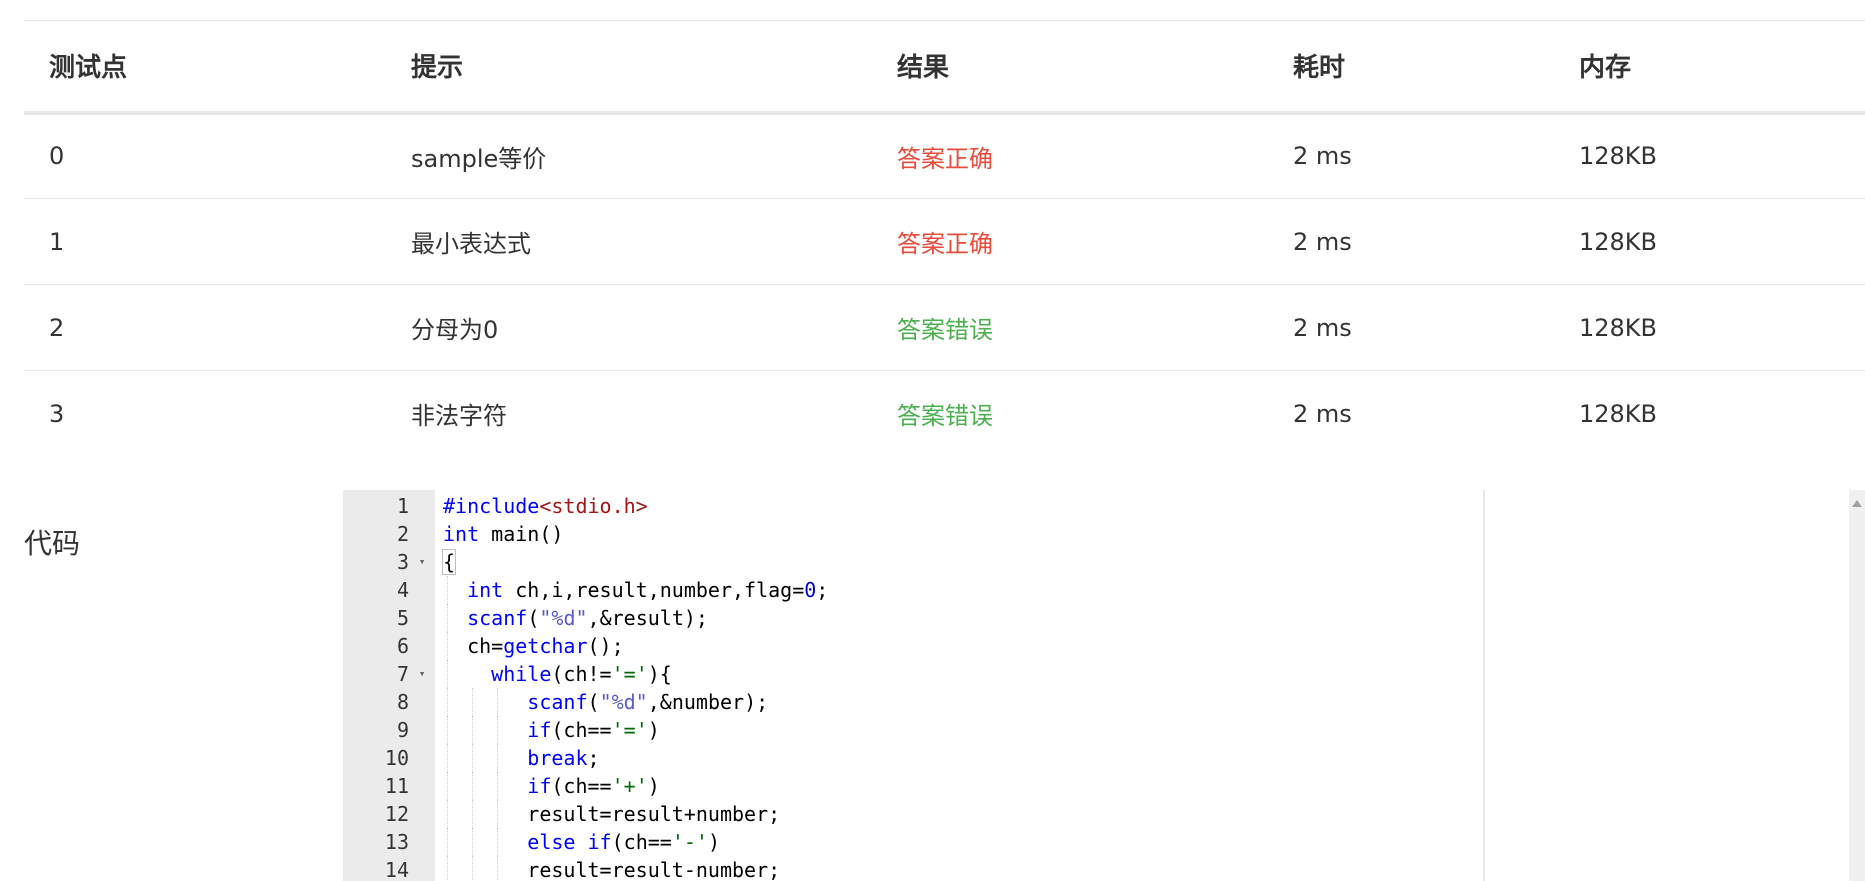  I want to click on code-text: scanf("%d",&result);, so click(587, 618).